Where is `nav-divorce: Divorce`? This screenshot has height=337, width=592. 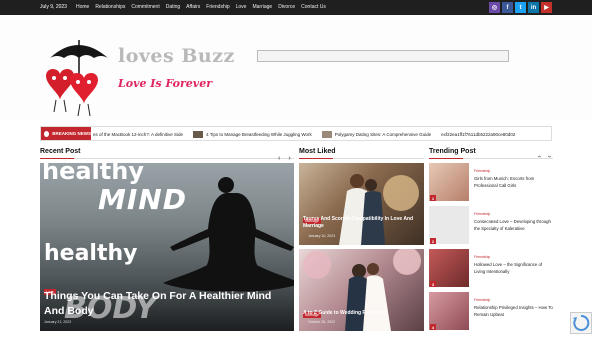 nav-divorce: Divorce is located at coordinates (286, 7).